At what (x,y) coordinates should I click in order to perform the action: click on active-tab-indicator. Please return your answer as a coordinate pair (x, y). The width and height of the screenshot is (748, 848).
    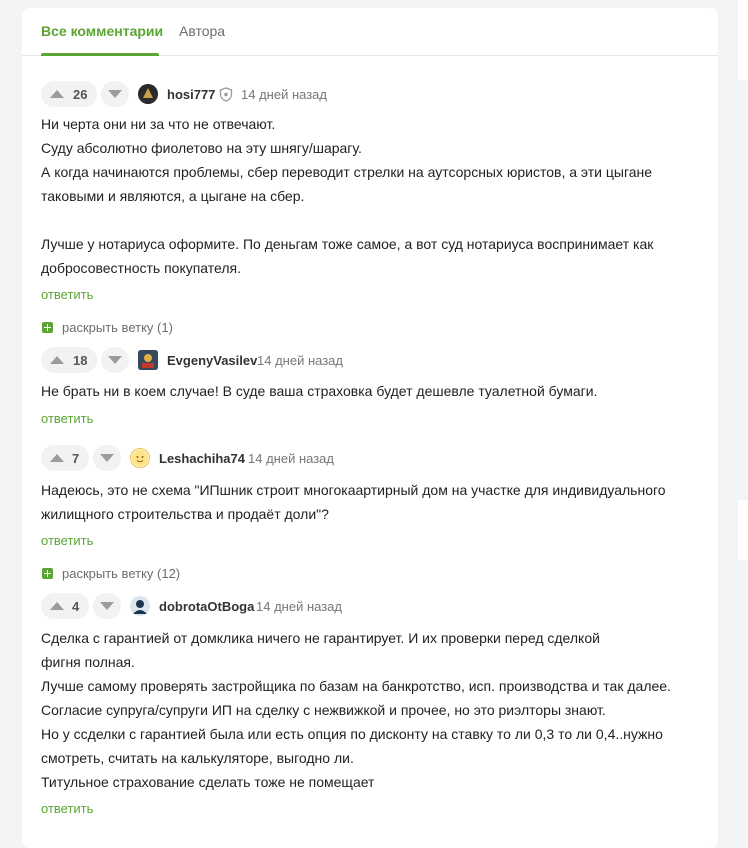
    Looking at the image, I should click on (100, 54).